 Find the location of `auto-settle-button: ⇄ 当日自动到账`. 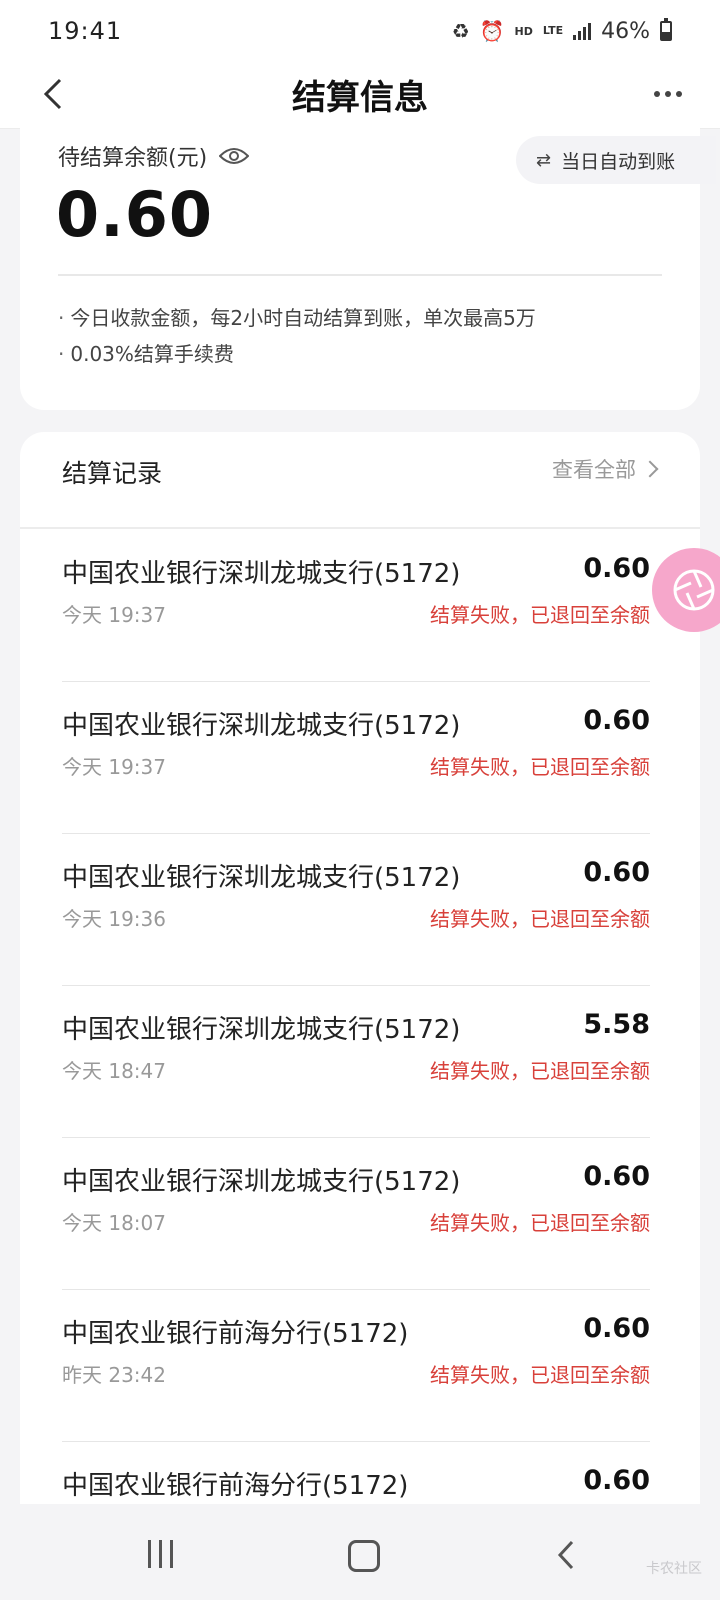

auto-settle-button: ⇄ 当日自动到账 is located at coordinates (616, 160).